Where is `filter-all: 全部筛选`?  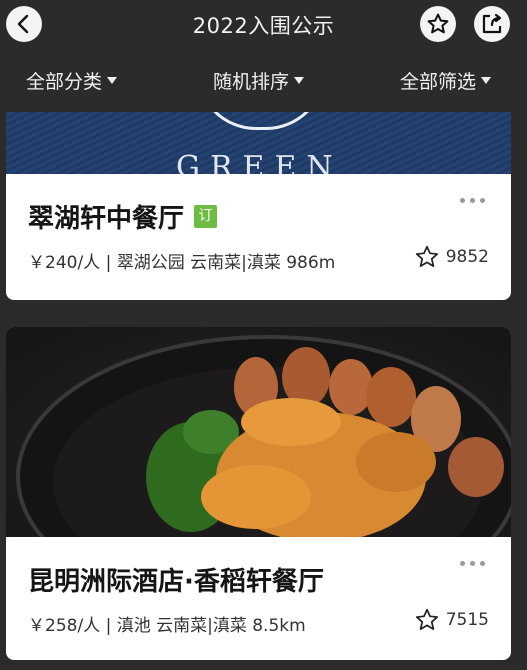
filter-all: 全部筛选 is located at coordinates (431, 80).